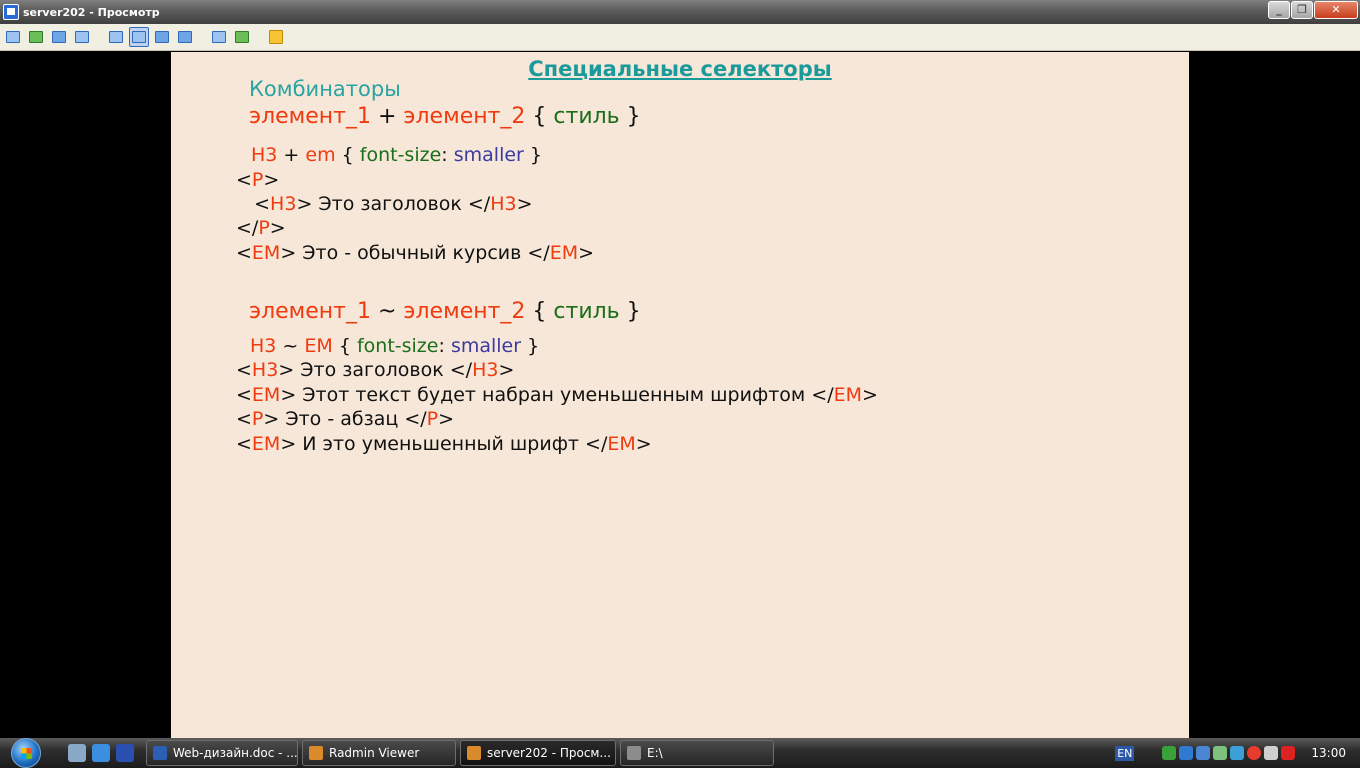  What do you see at coordinates (116, 37) in the screenshot?
I see `window-mode-icon` at bounding box center [116, 37].